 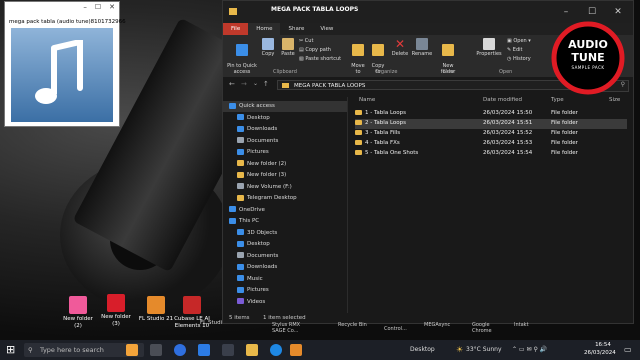 I want to click on history-button: ◷ History, so click(x=519, y=59).